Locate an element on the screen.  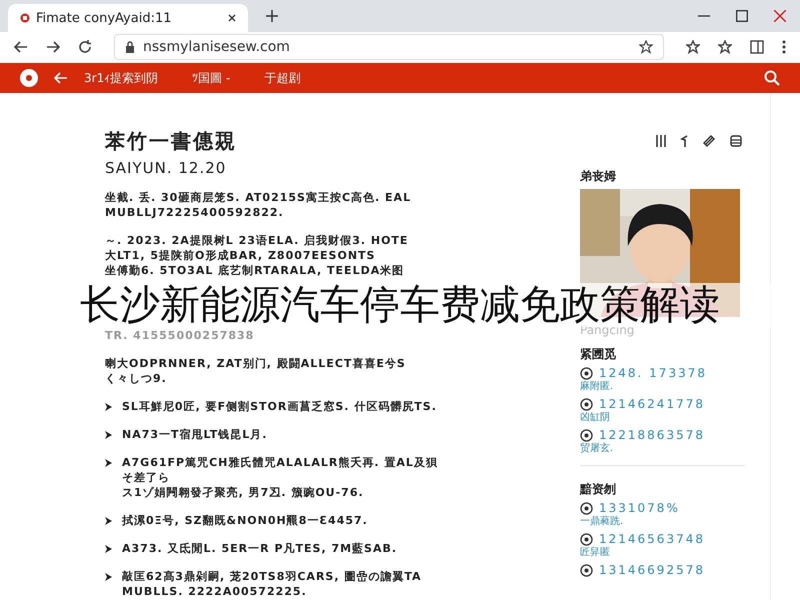
list-item-text: A7G61FP篤咒CH雅氏體咒ALALALR熊夭再. 置AL及狽 そ差了ら ス1ゾ娟闁翱發孑聚亮, 男7丒. 籏豌OU-76. is located at coordinates (280, 477).